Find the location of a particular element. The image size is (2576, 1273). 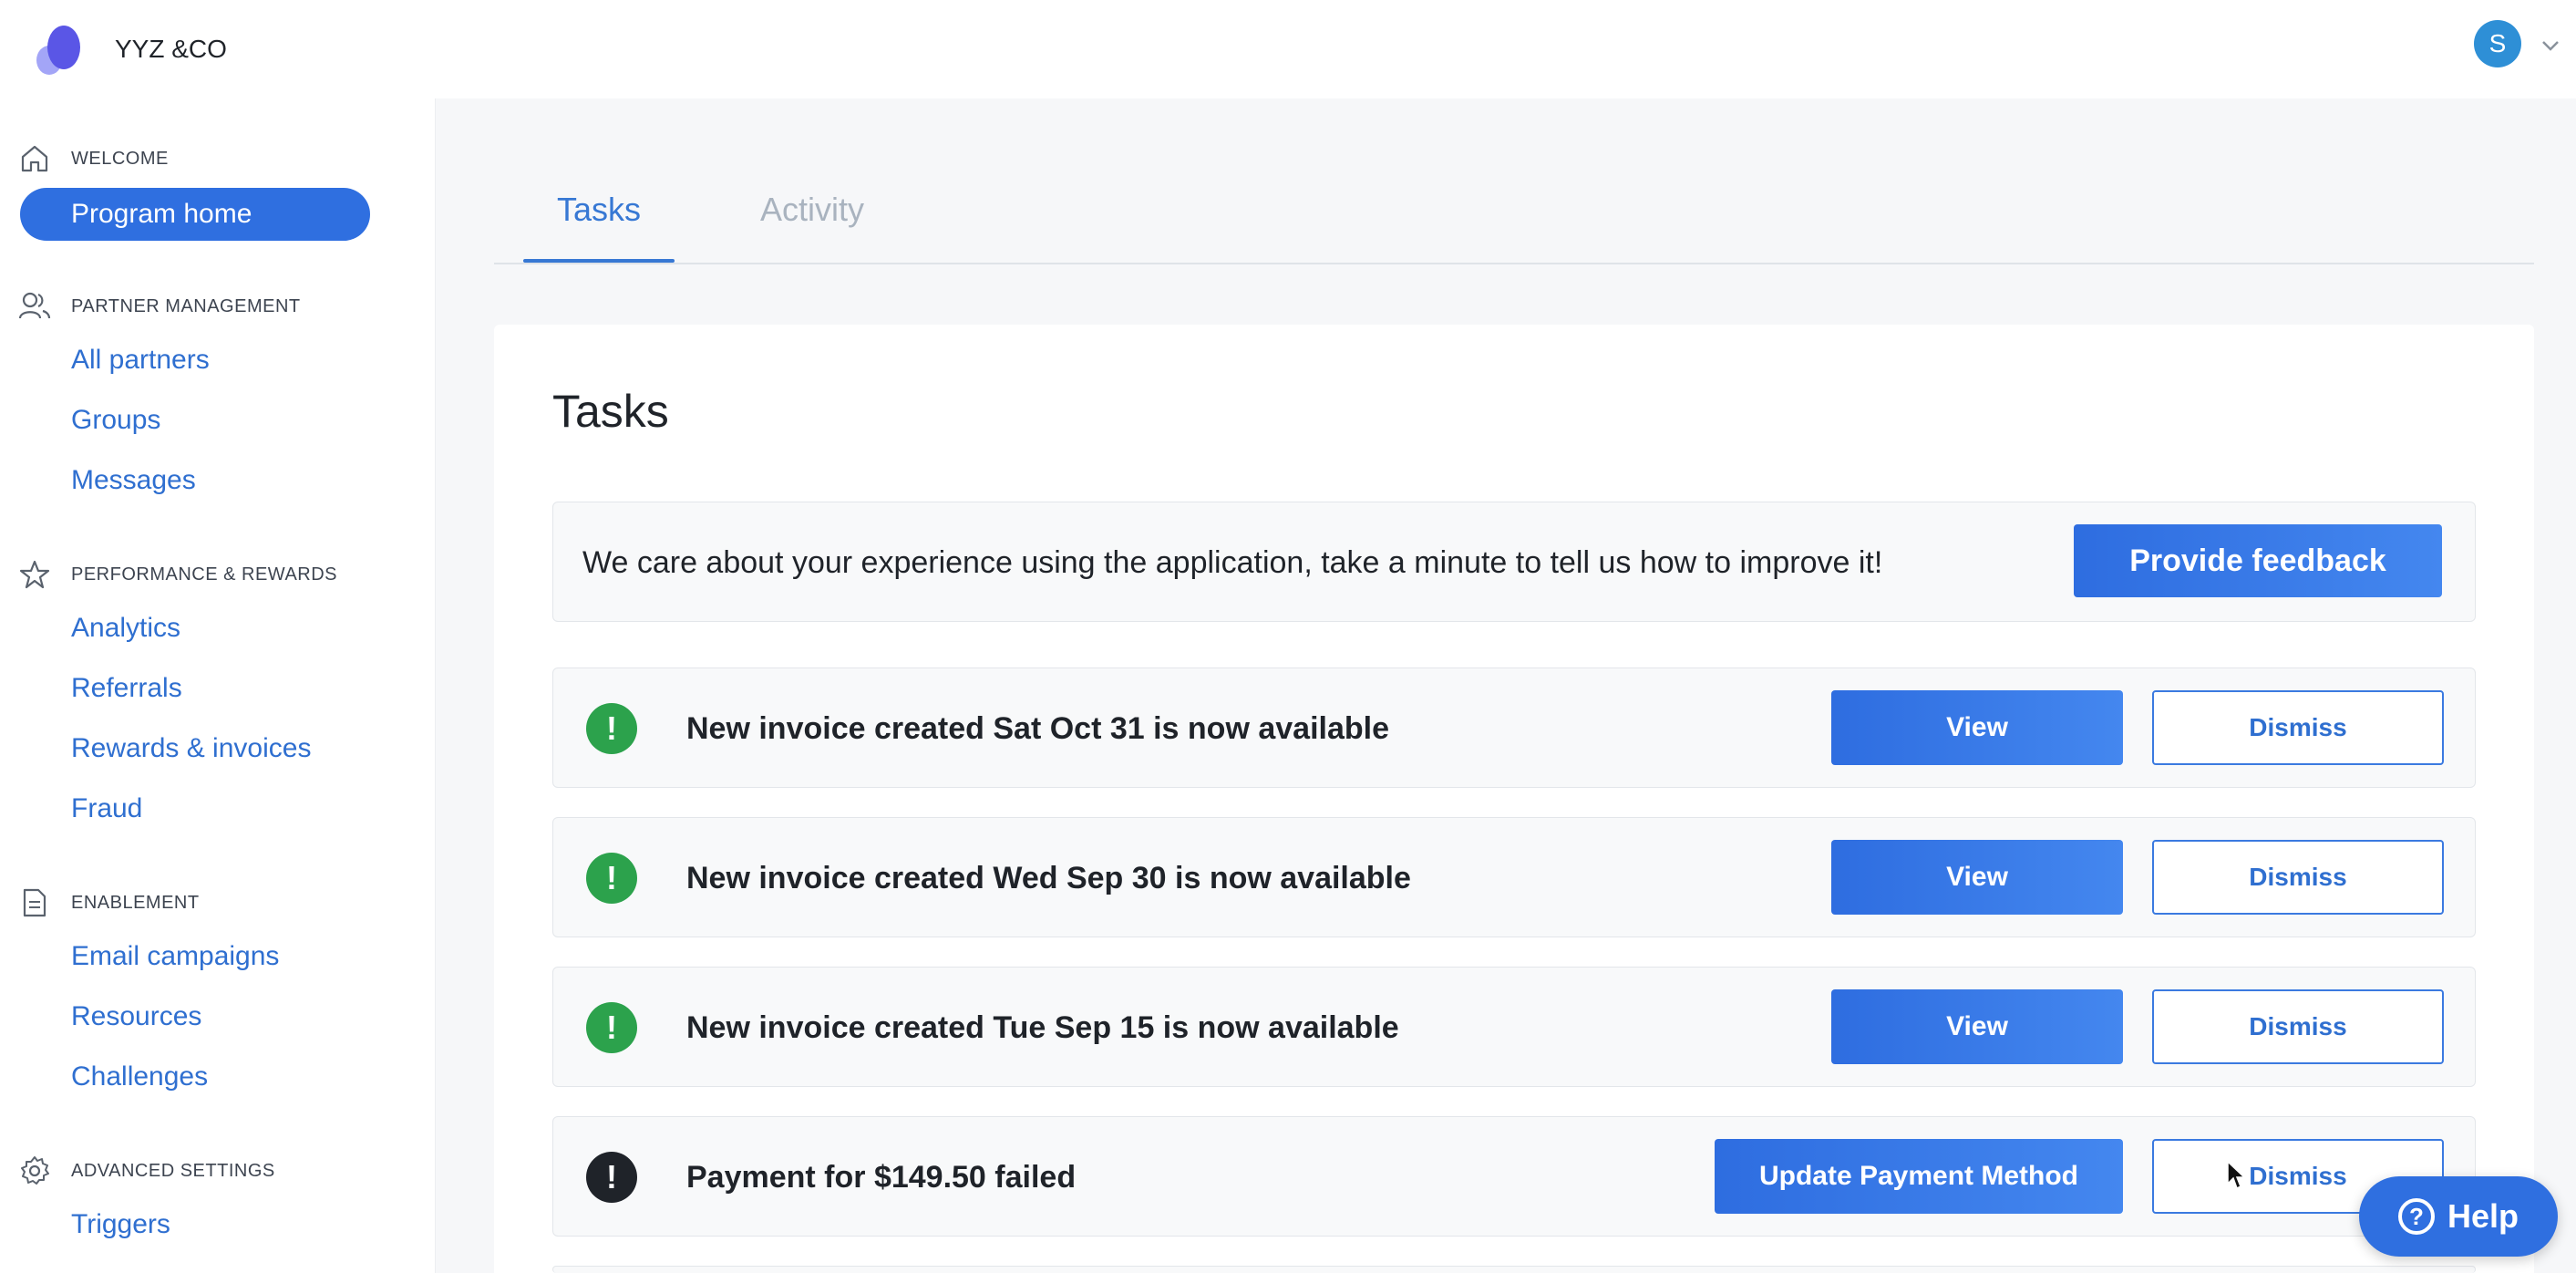

sidebar-item-fraud: Fraud is located at coordinates (106, 809).